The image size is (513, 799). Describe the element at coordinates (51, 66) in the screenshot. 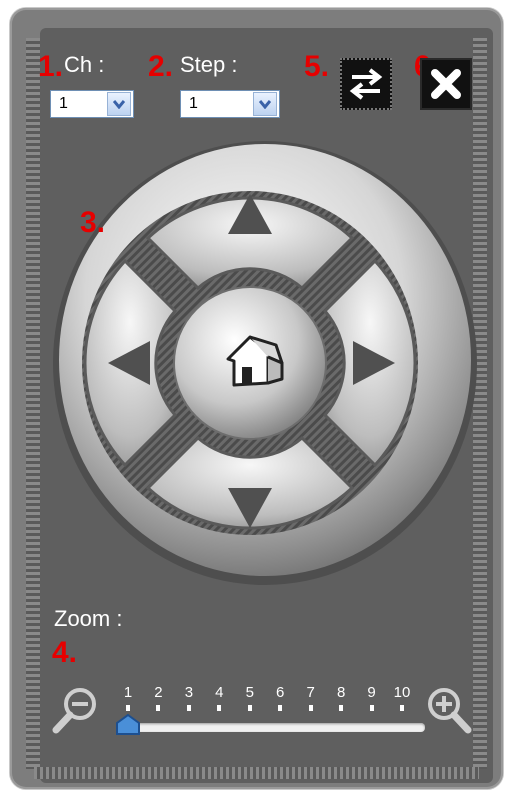

I see `annotation-1: 1.` at that location.